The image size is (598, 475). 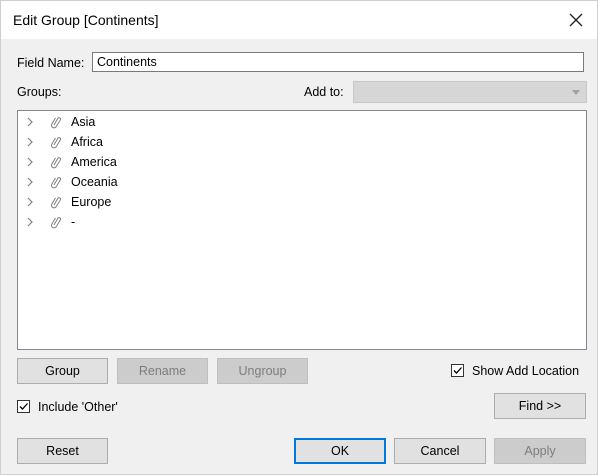 I want to click on field-name-label: Field Name:, so click(x=51, y=63).